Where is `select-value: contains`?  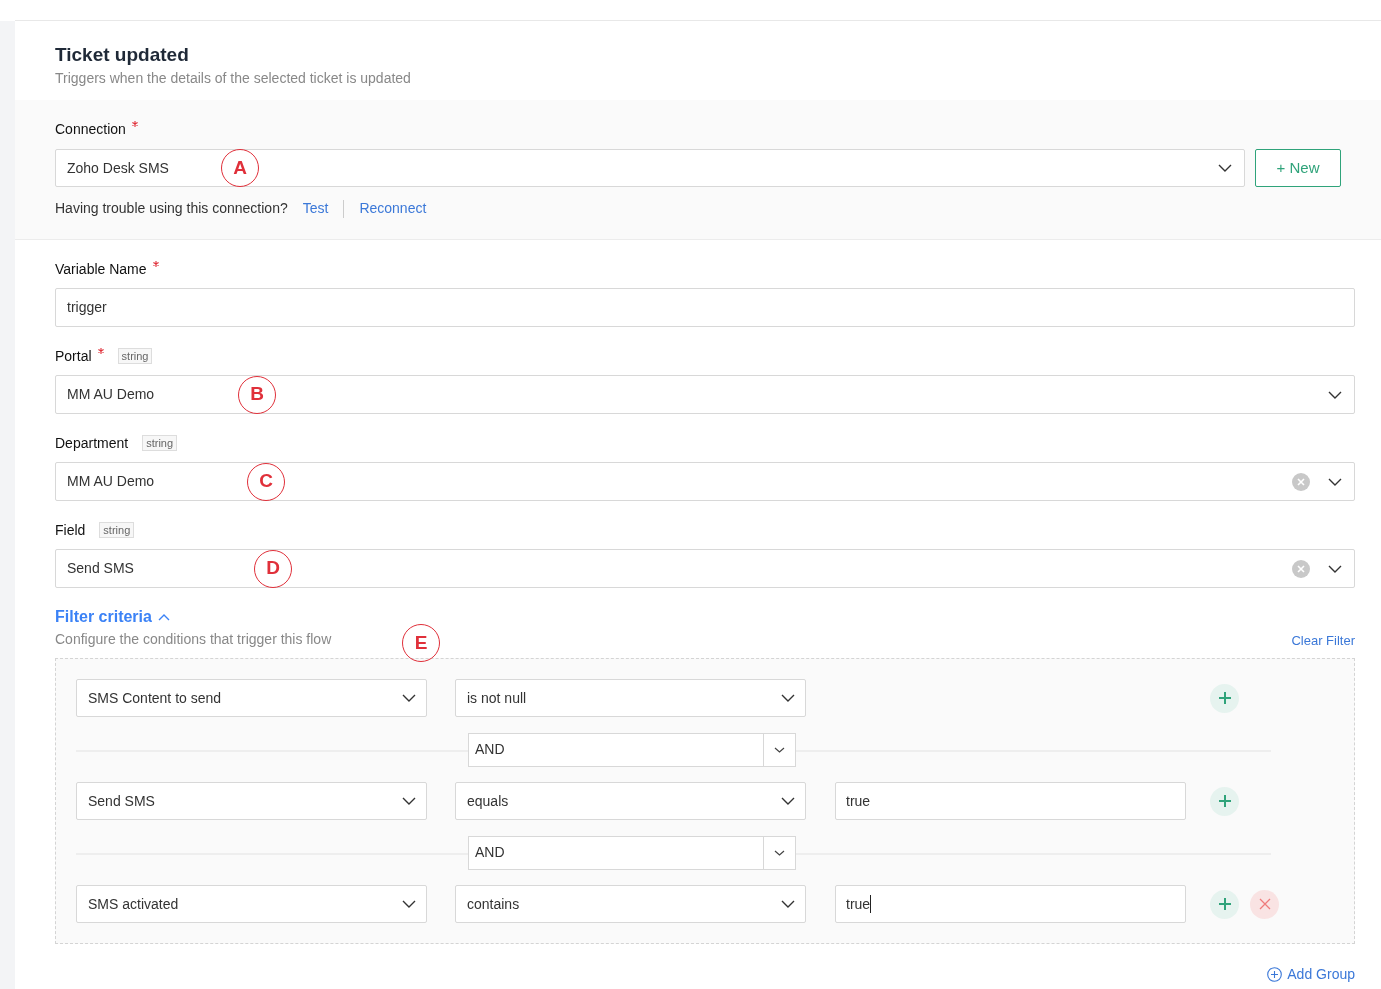 select-value: contains is located at coordinates (494, 904).